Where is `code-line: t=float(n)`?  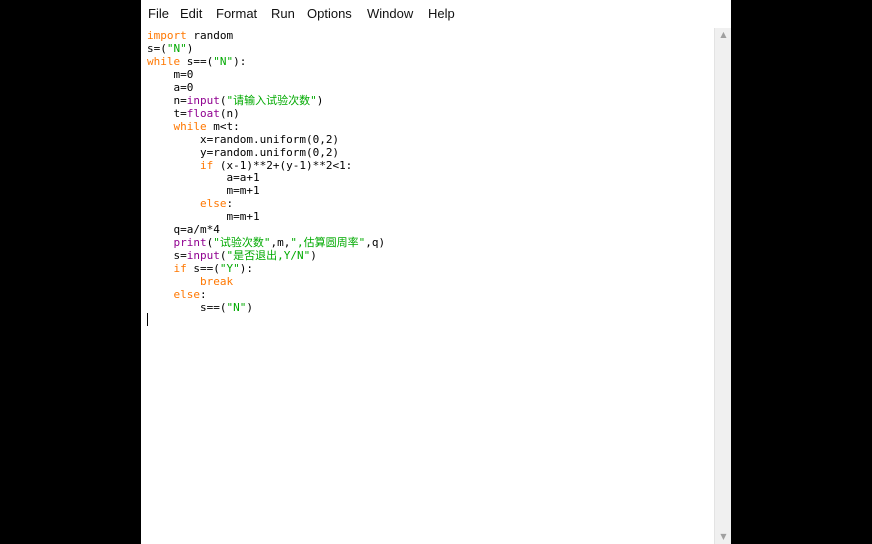
code-line: t=float(n) is located at coordinates (193, 113).